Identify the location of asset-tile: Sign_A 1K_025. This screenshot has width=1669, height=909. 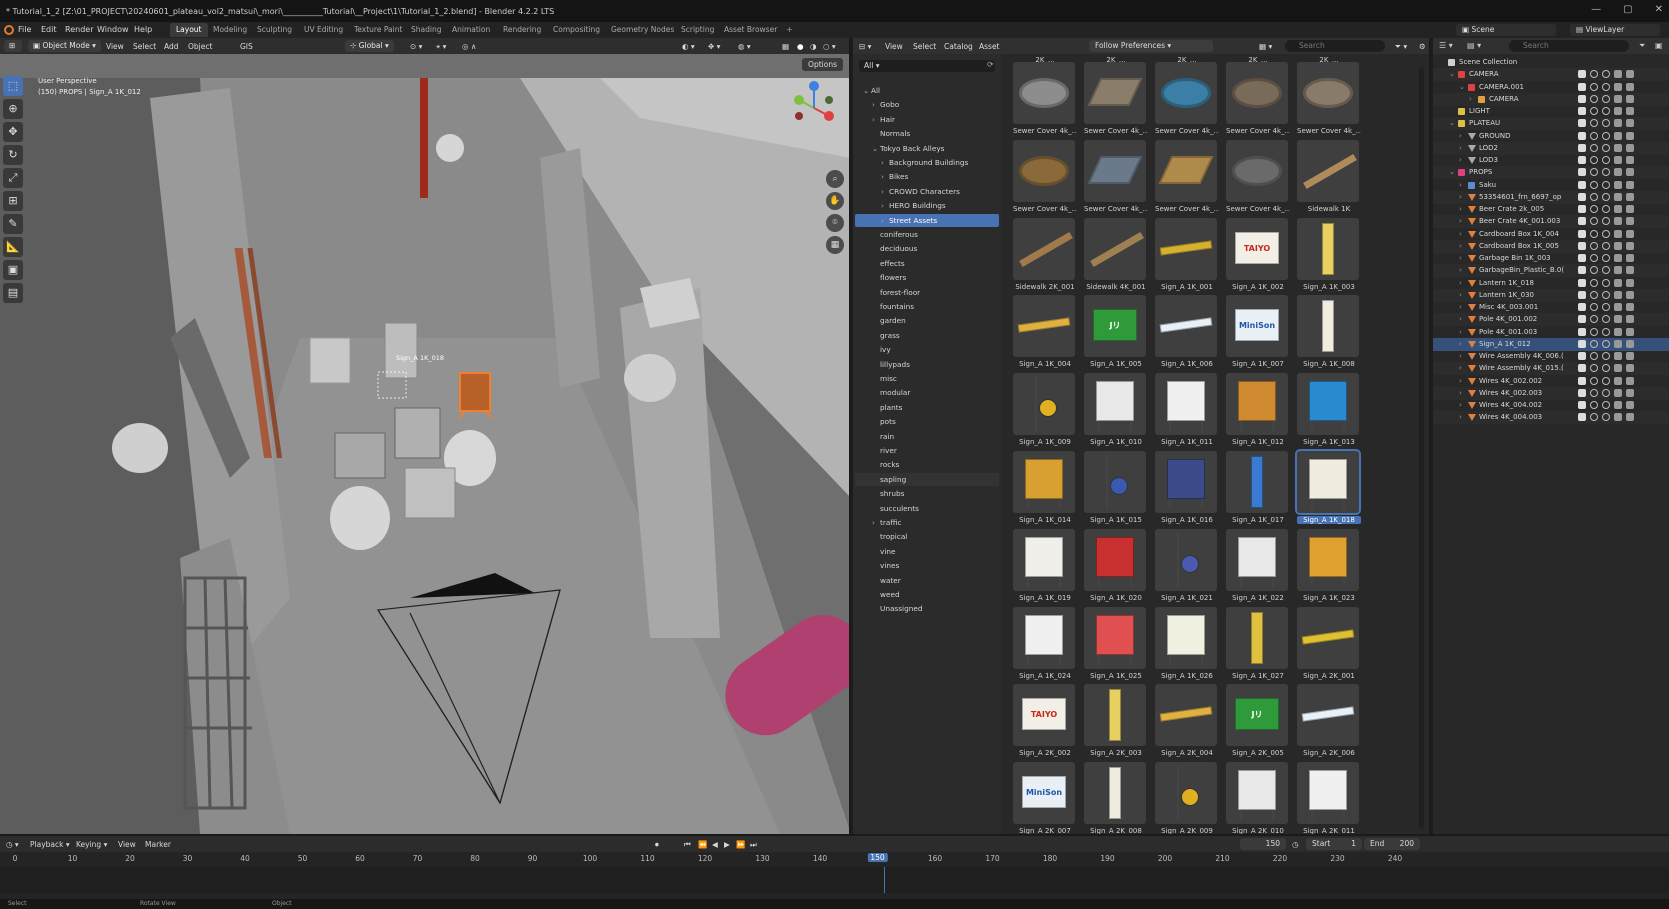
(1116, 645).